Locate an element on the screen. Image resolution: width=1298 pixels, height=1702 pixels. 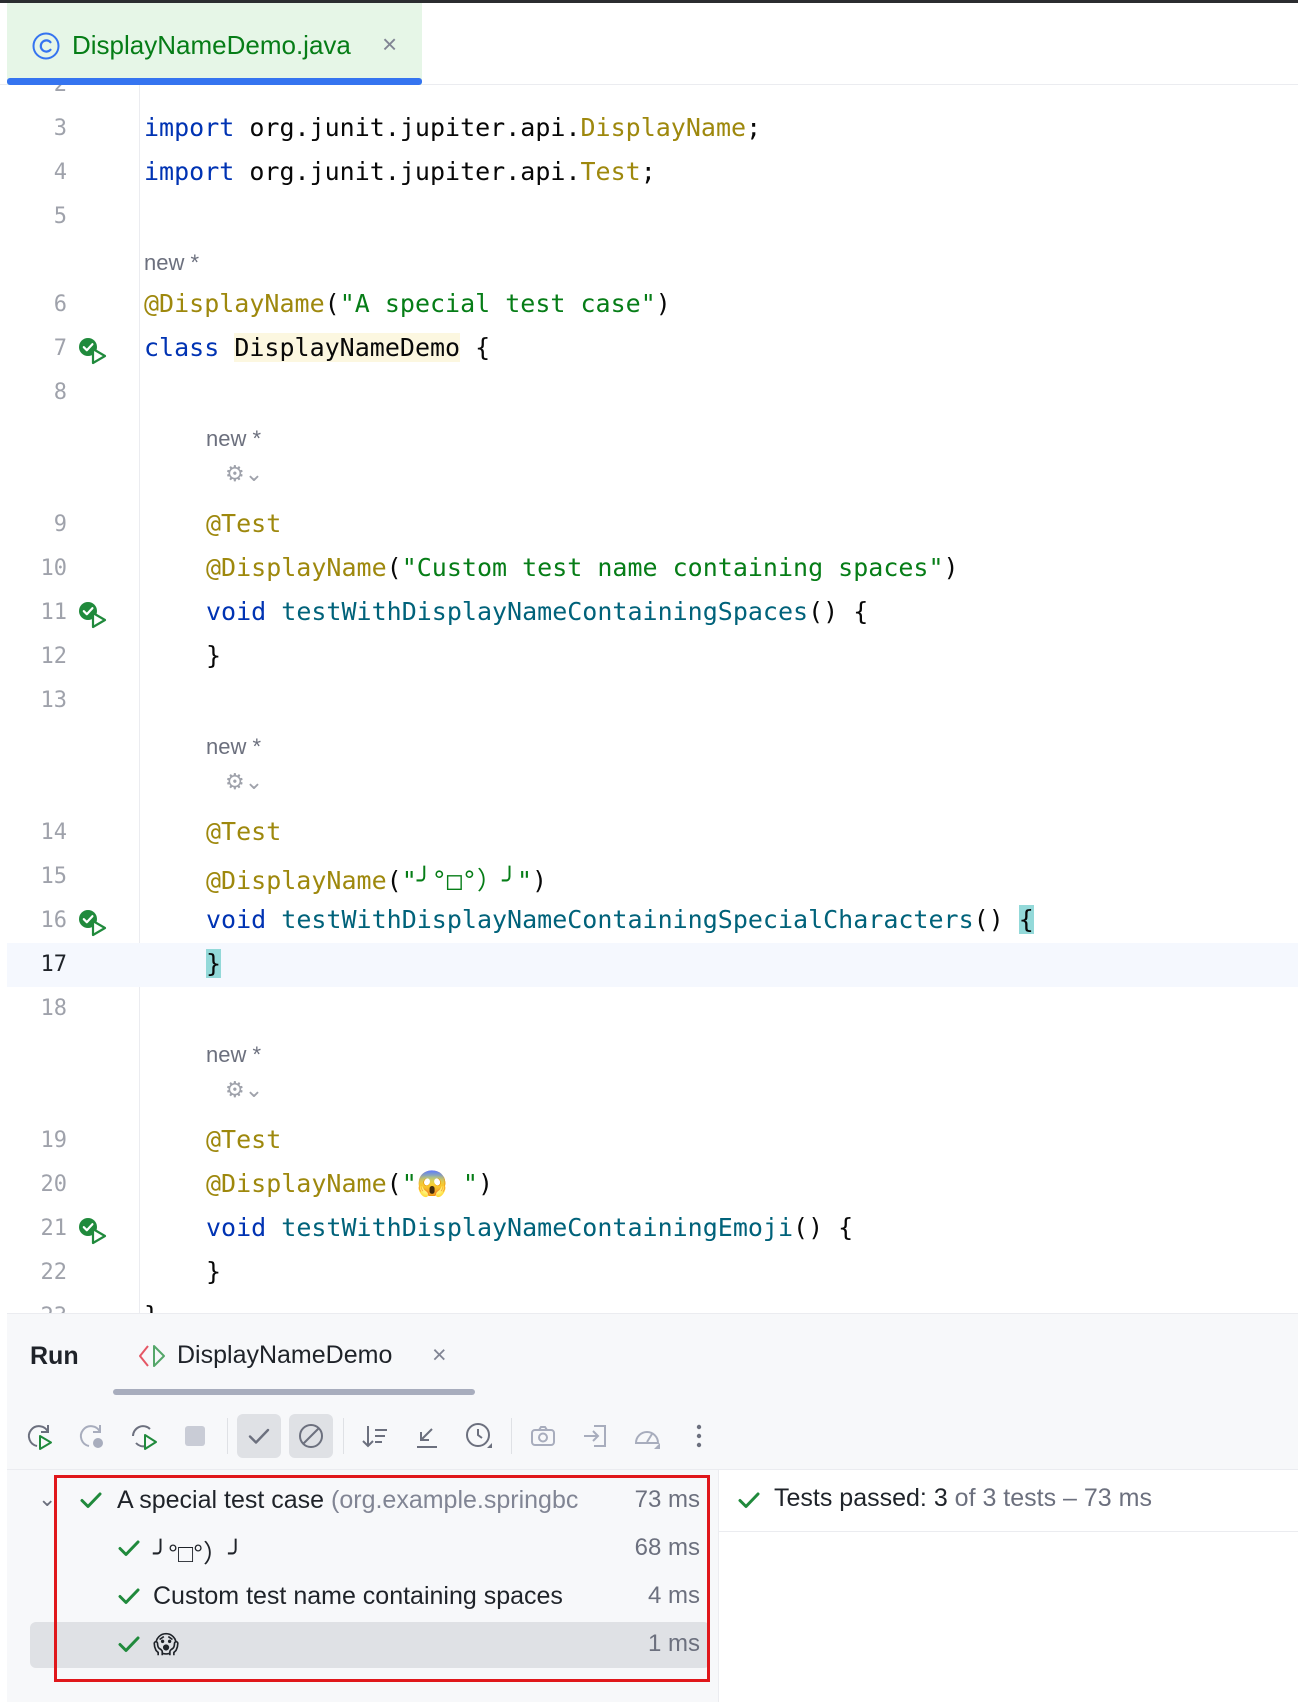
line-number: 18 is located at coordinates (54, 1008).